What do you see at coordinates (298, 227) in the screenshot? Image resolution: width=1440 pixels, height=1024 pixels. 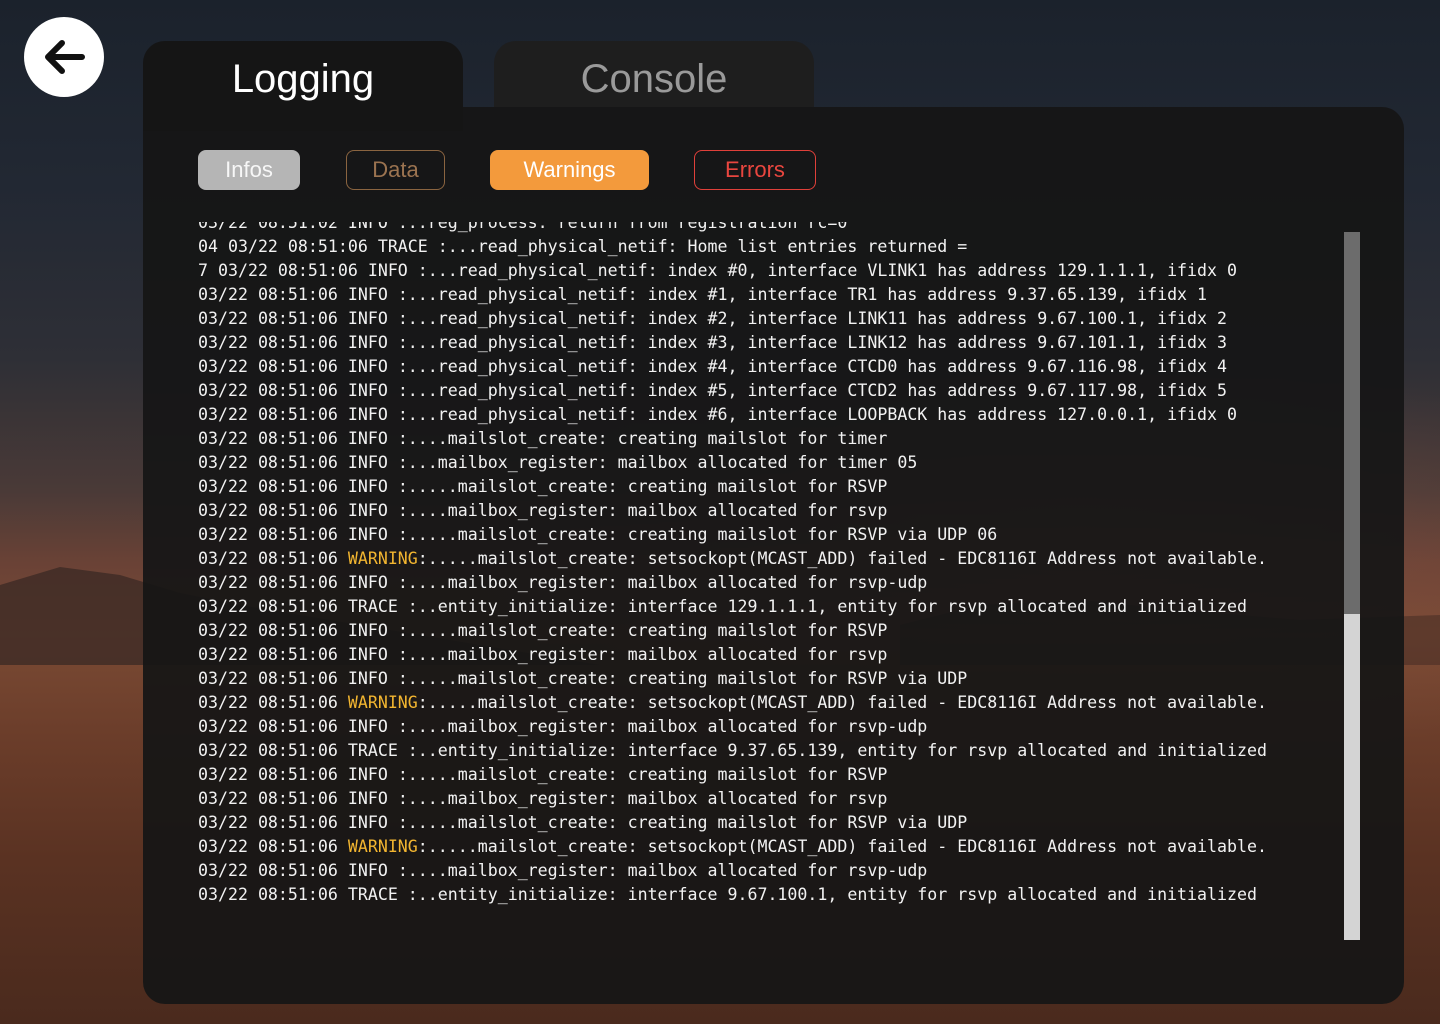 I see `log-line-prefix: 03/22 08:51:02 INFO` at bounding box center [298, 227].